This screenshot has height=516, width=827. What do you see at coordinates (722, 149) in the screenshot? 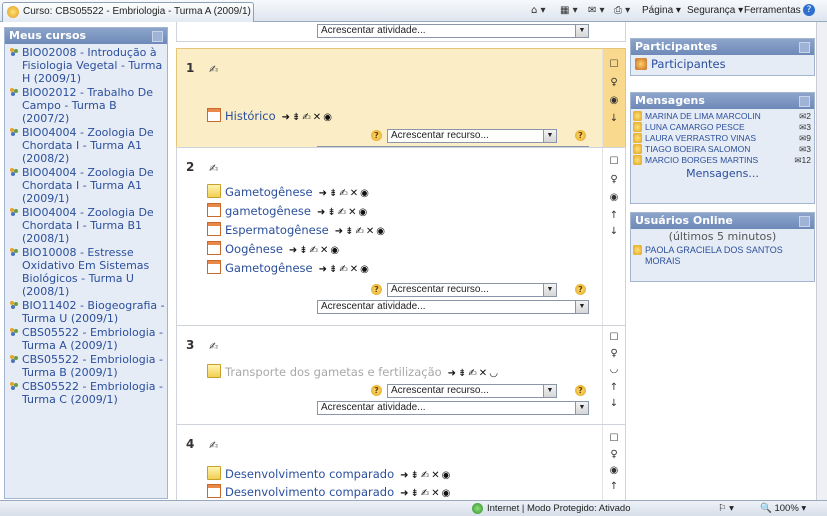
I see `message-item: TIAGO BOEIRA SALOMON3` at bounding box center [722, 149].